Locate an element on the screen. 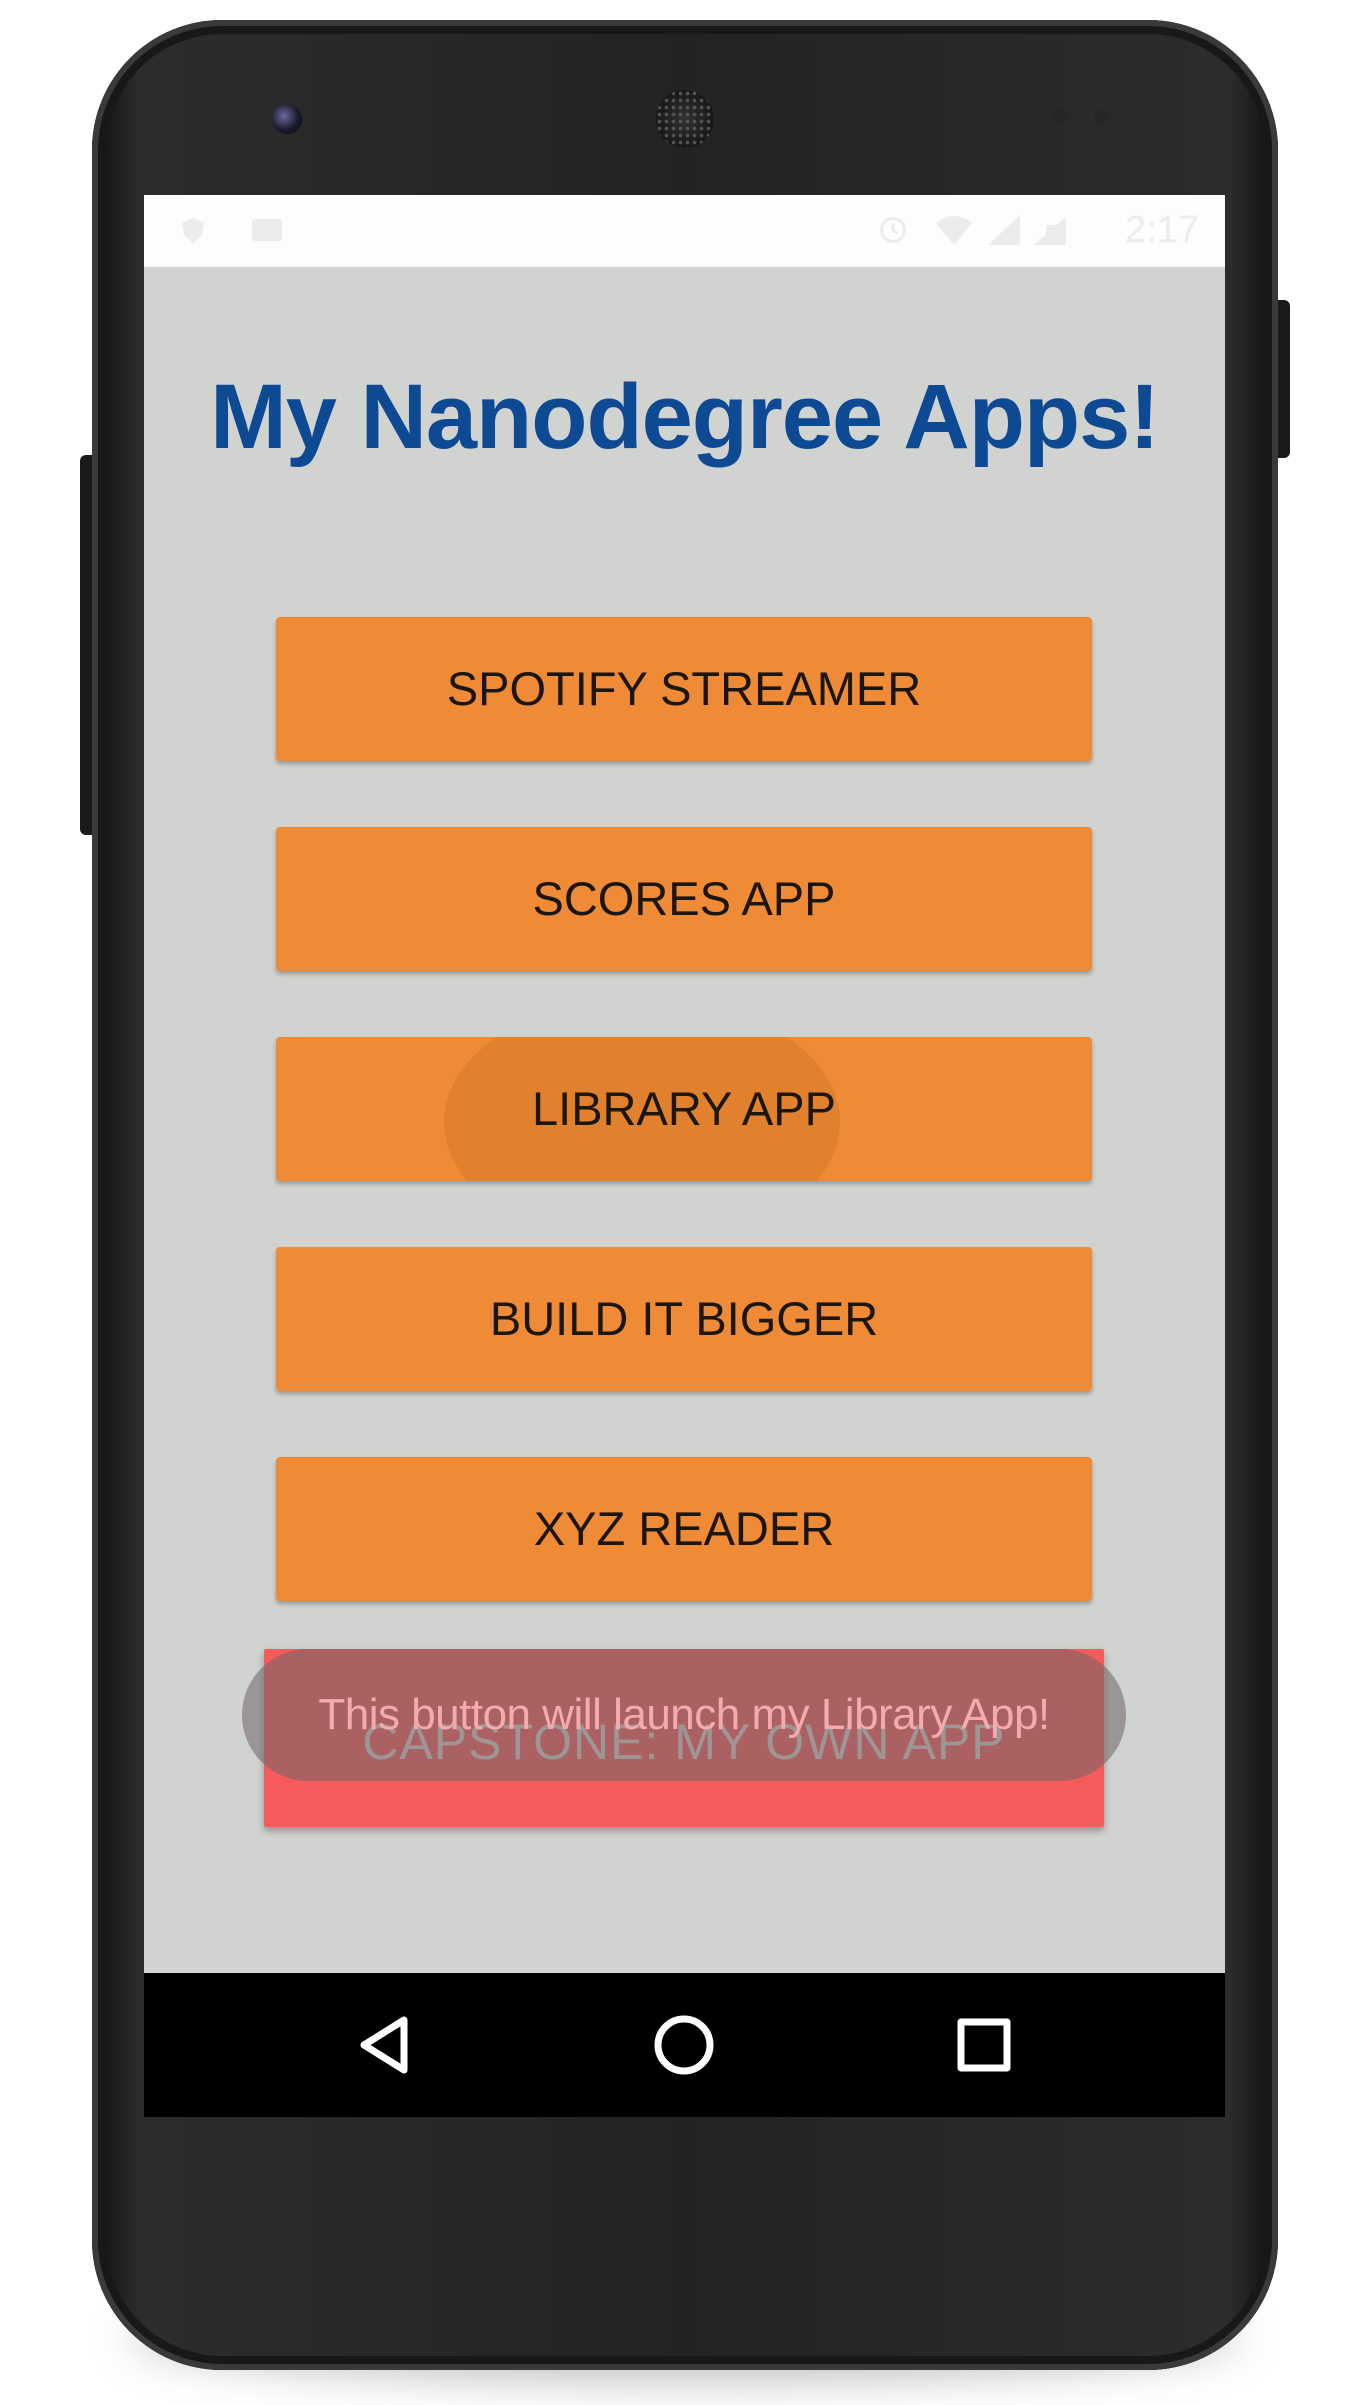 This screenshot has width=1370, height=2405. button-label: SPOTIFY STREAMER is located at coordinates (684, 688).